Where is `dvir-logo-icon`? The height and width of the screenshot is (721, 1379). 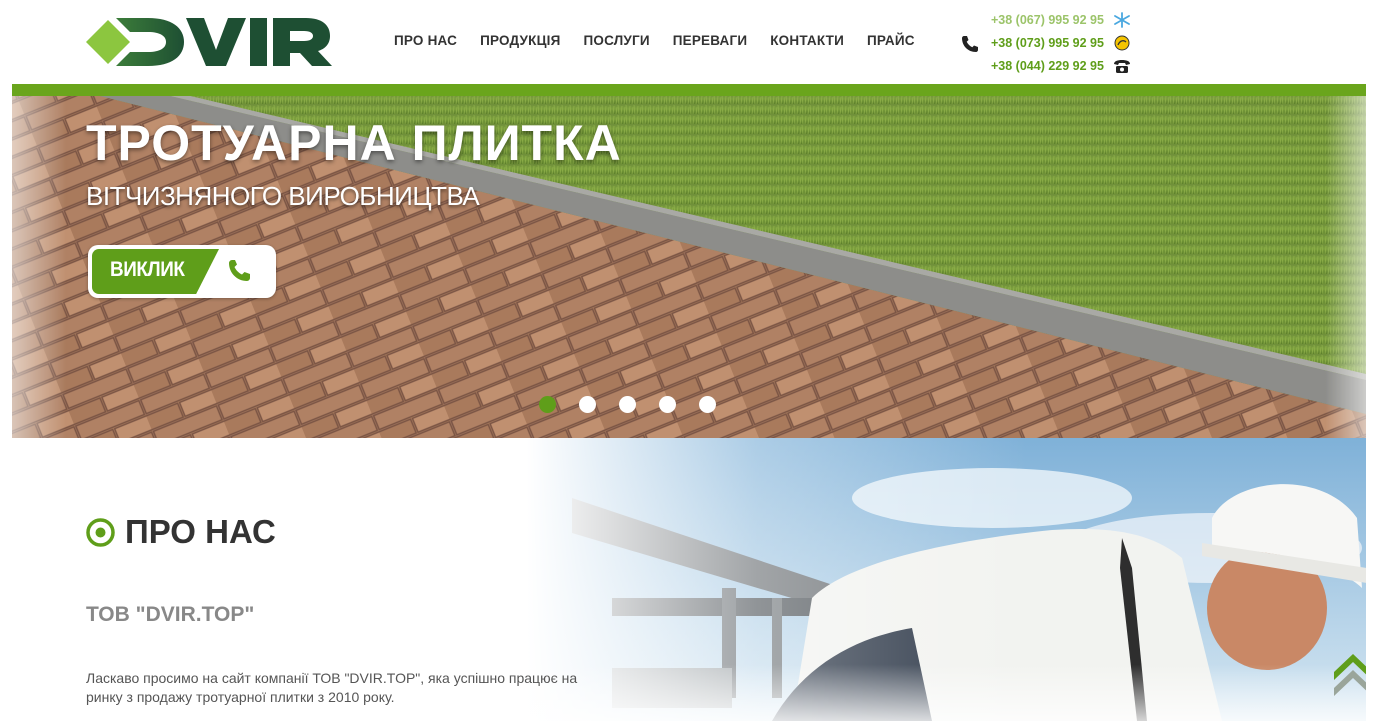
dvir-logo-icon is located at coordinates (209, 42).